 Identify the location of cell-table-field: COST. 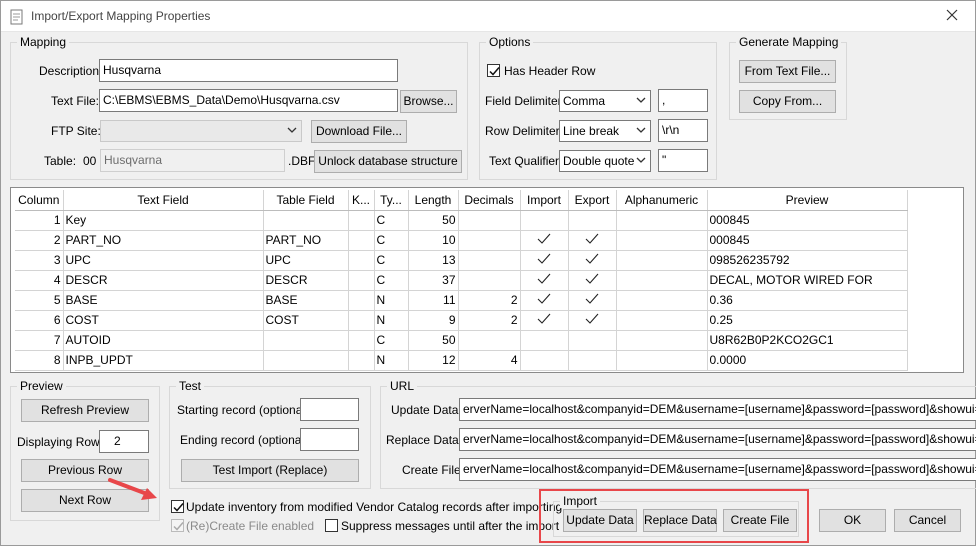
(306, 320).